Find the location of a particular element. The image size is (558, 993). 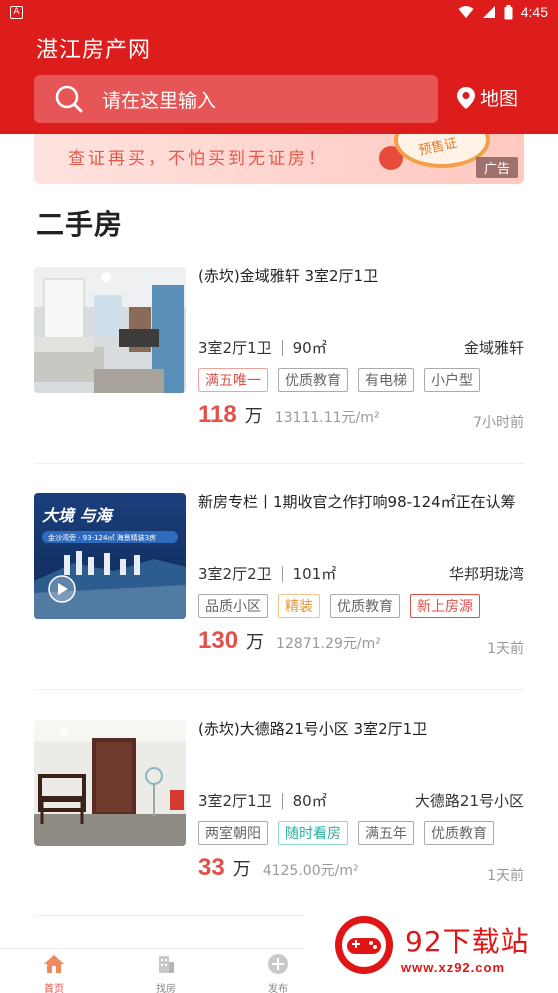

listing-community: 华邦玥珑湾 is located at coordinates (486, 574).